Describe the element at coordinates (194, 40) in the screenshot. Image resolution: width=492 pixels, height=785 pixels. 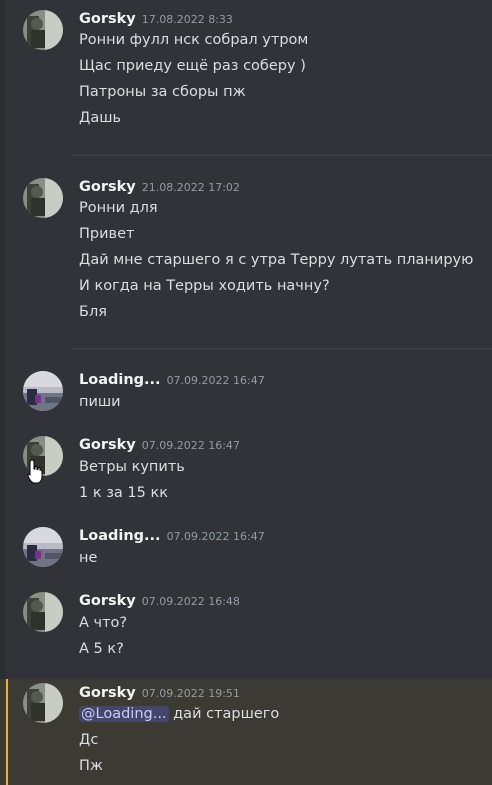
I see `message-text: Ронни фулл нск собрал утром` at that location.